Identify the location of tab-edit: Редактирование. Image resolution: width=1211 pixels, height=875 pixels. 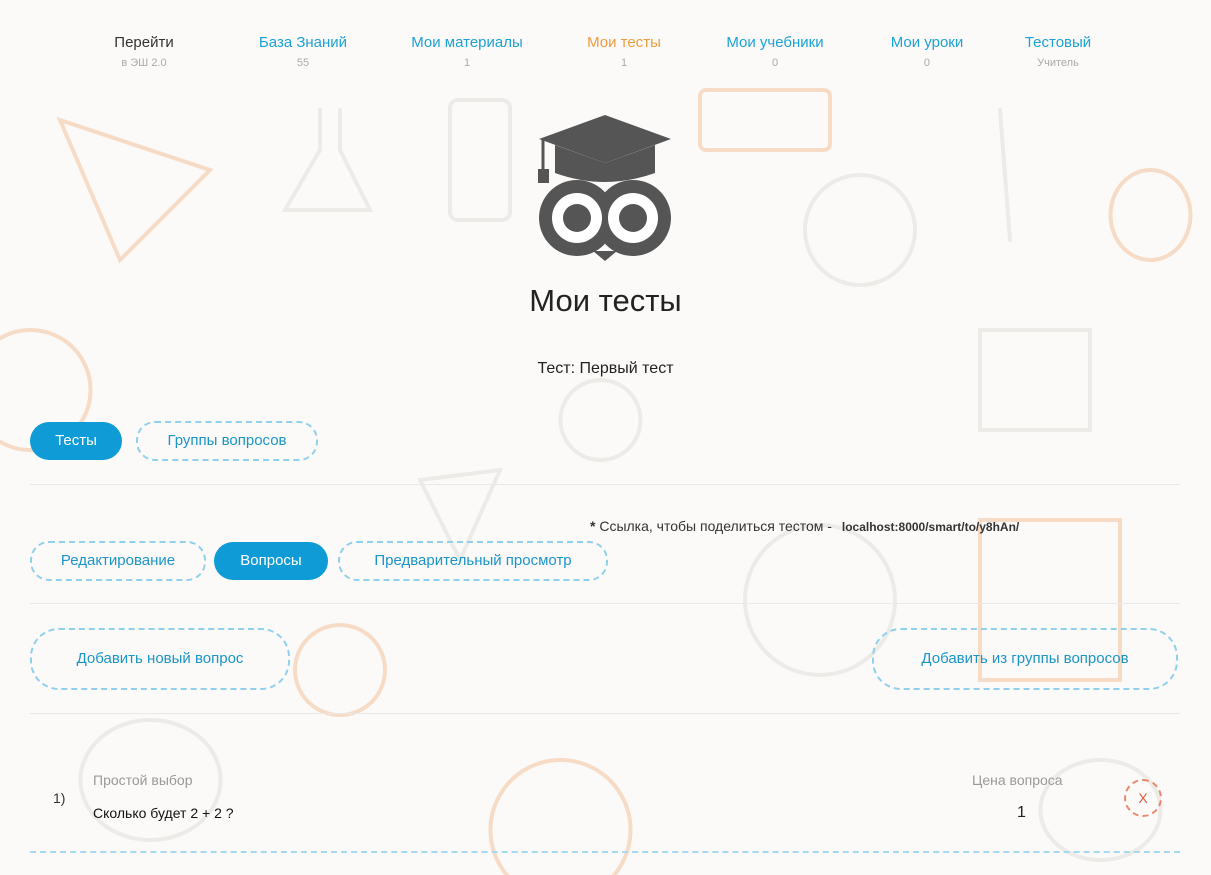
(118, 561).